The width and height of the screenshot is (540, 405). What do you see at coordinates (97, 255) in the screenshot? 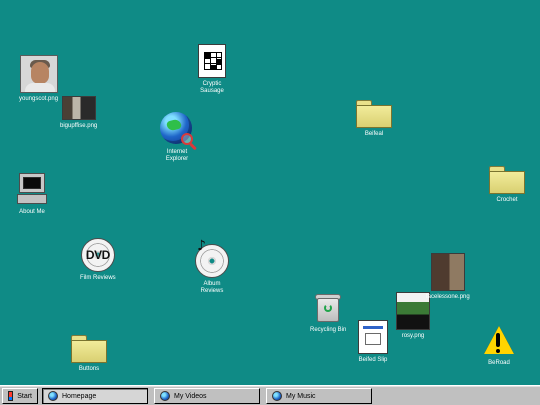
I see `dvd-icon: DVD` at bounding box center [97, 255].